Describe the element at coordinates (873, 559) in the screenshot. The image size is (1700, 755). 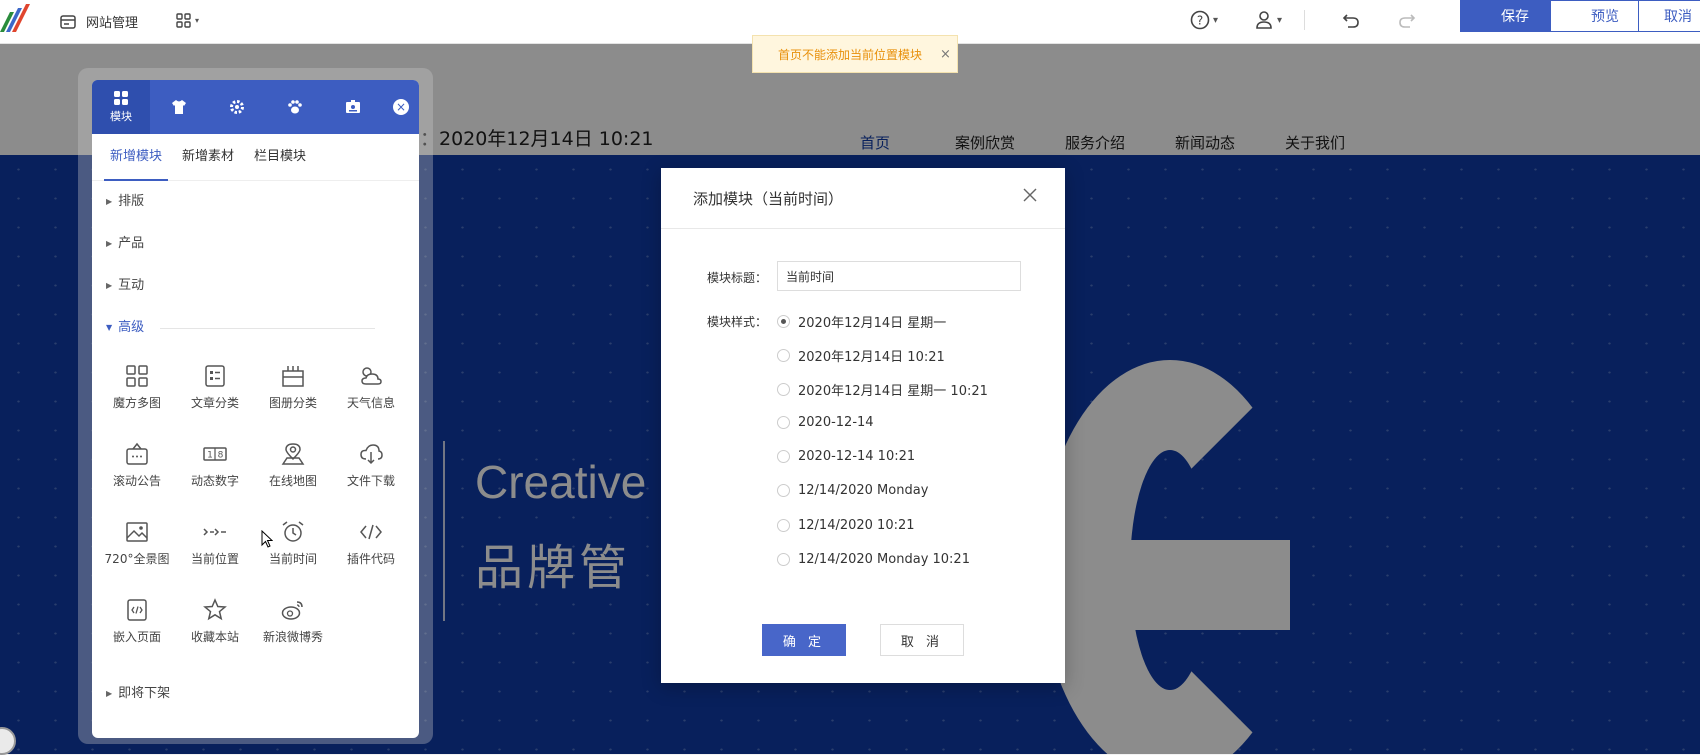
I see `style-option-7: 12/14/2020 Monday 10:21` at that location.